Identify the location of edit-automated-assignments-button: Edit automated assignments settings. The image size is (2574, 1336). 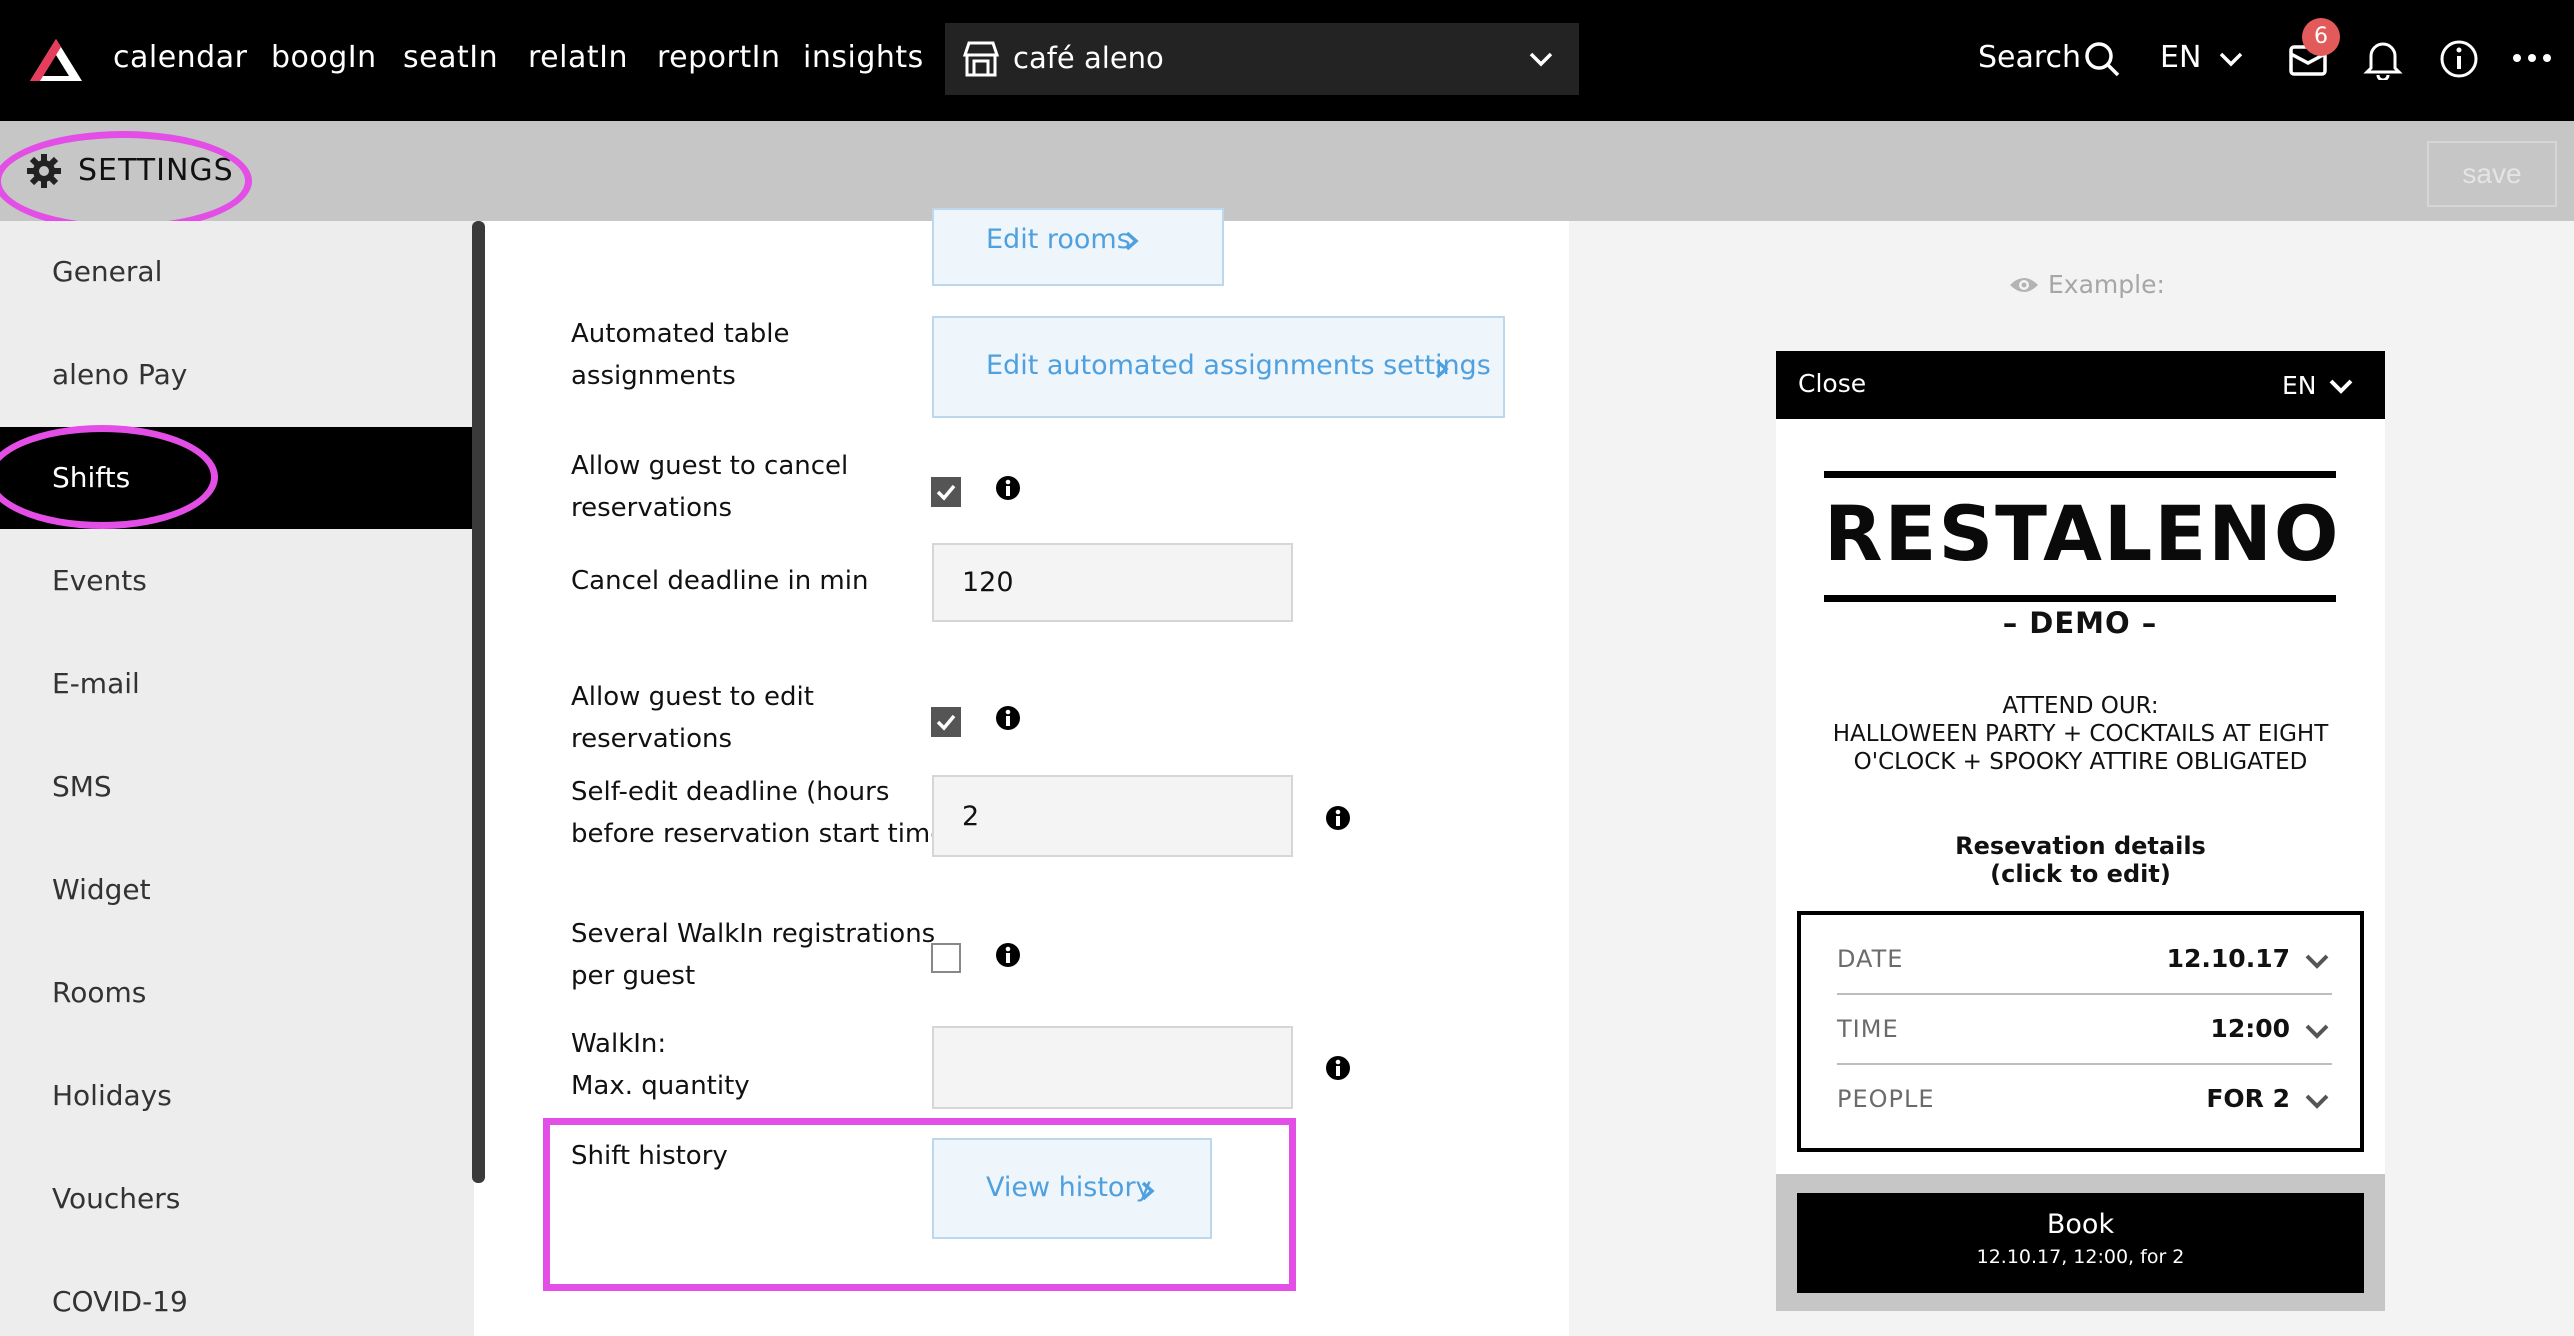
(1218, 367).